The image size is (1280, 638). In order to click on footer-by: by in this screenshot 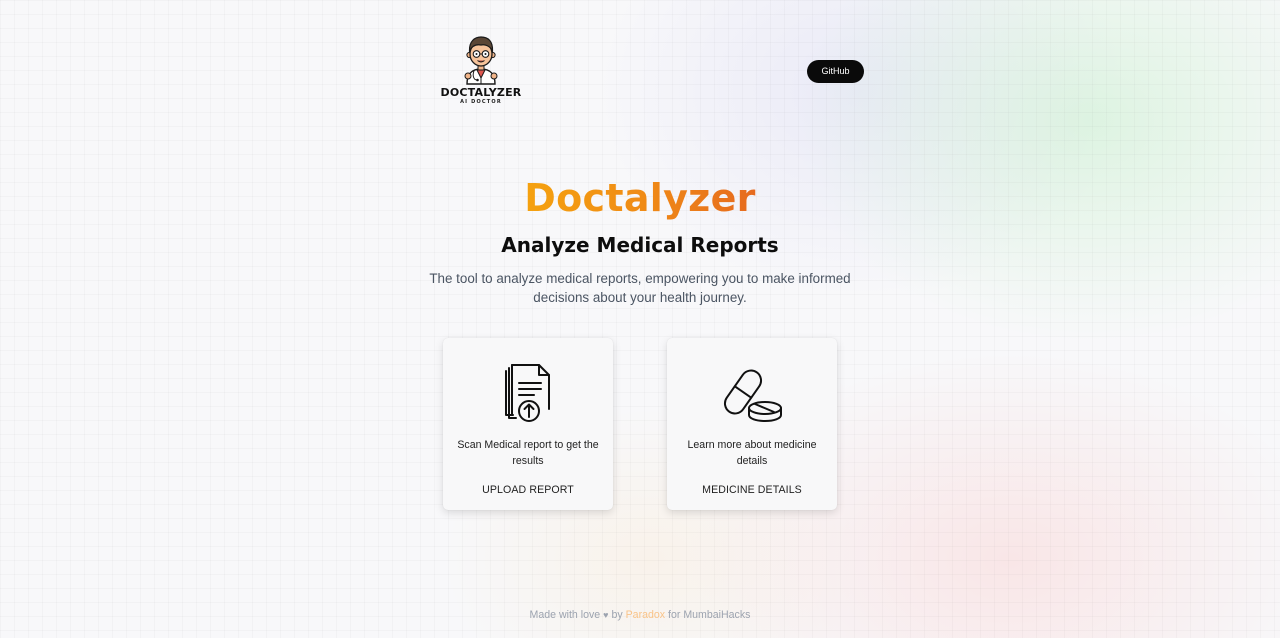, I will do `click(617, 615)`.